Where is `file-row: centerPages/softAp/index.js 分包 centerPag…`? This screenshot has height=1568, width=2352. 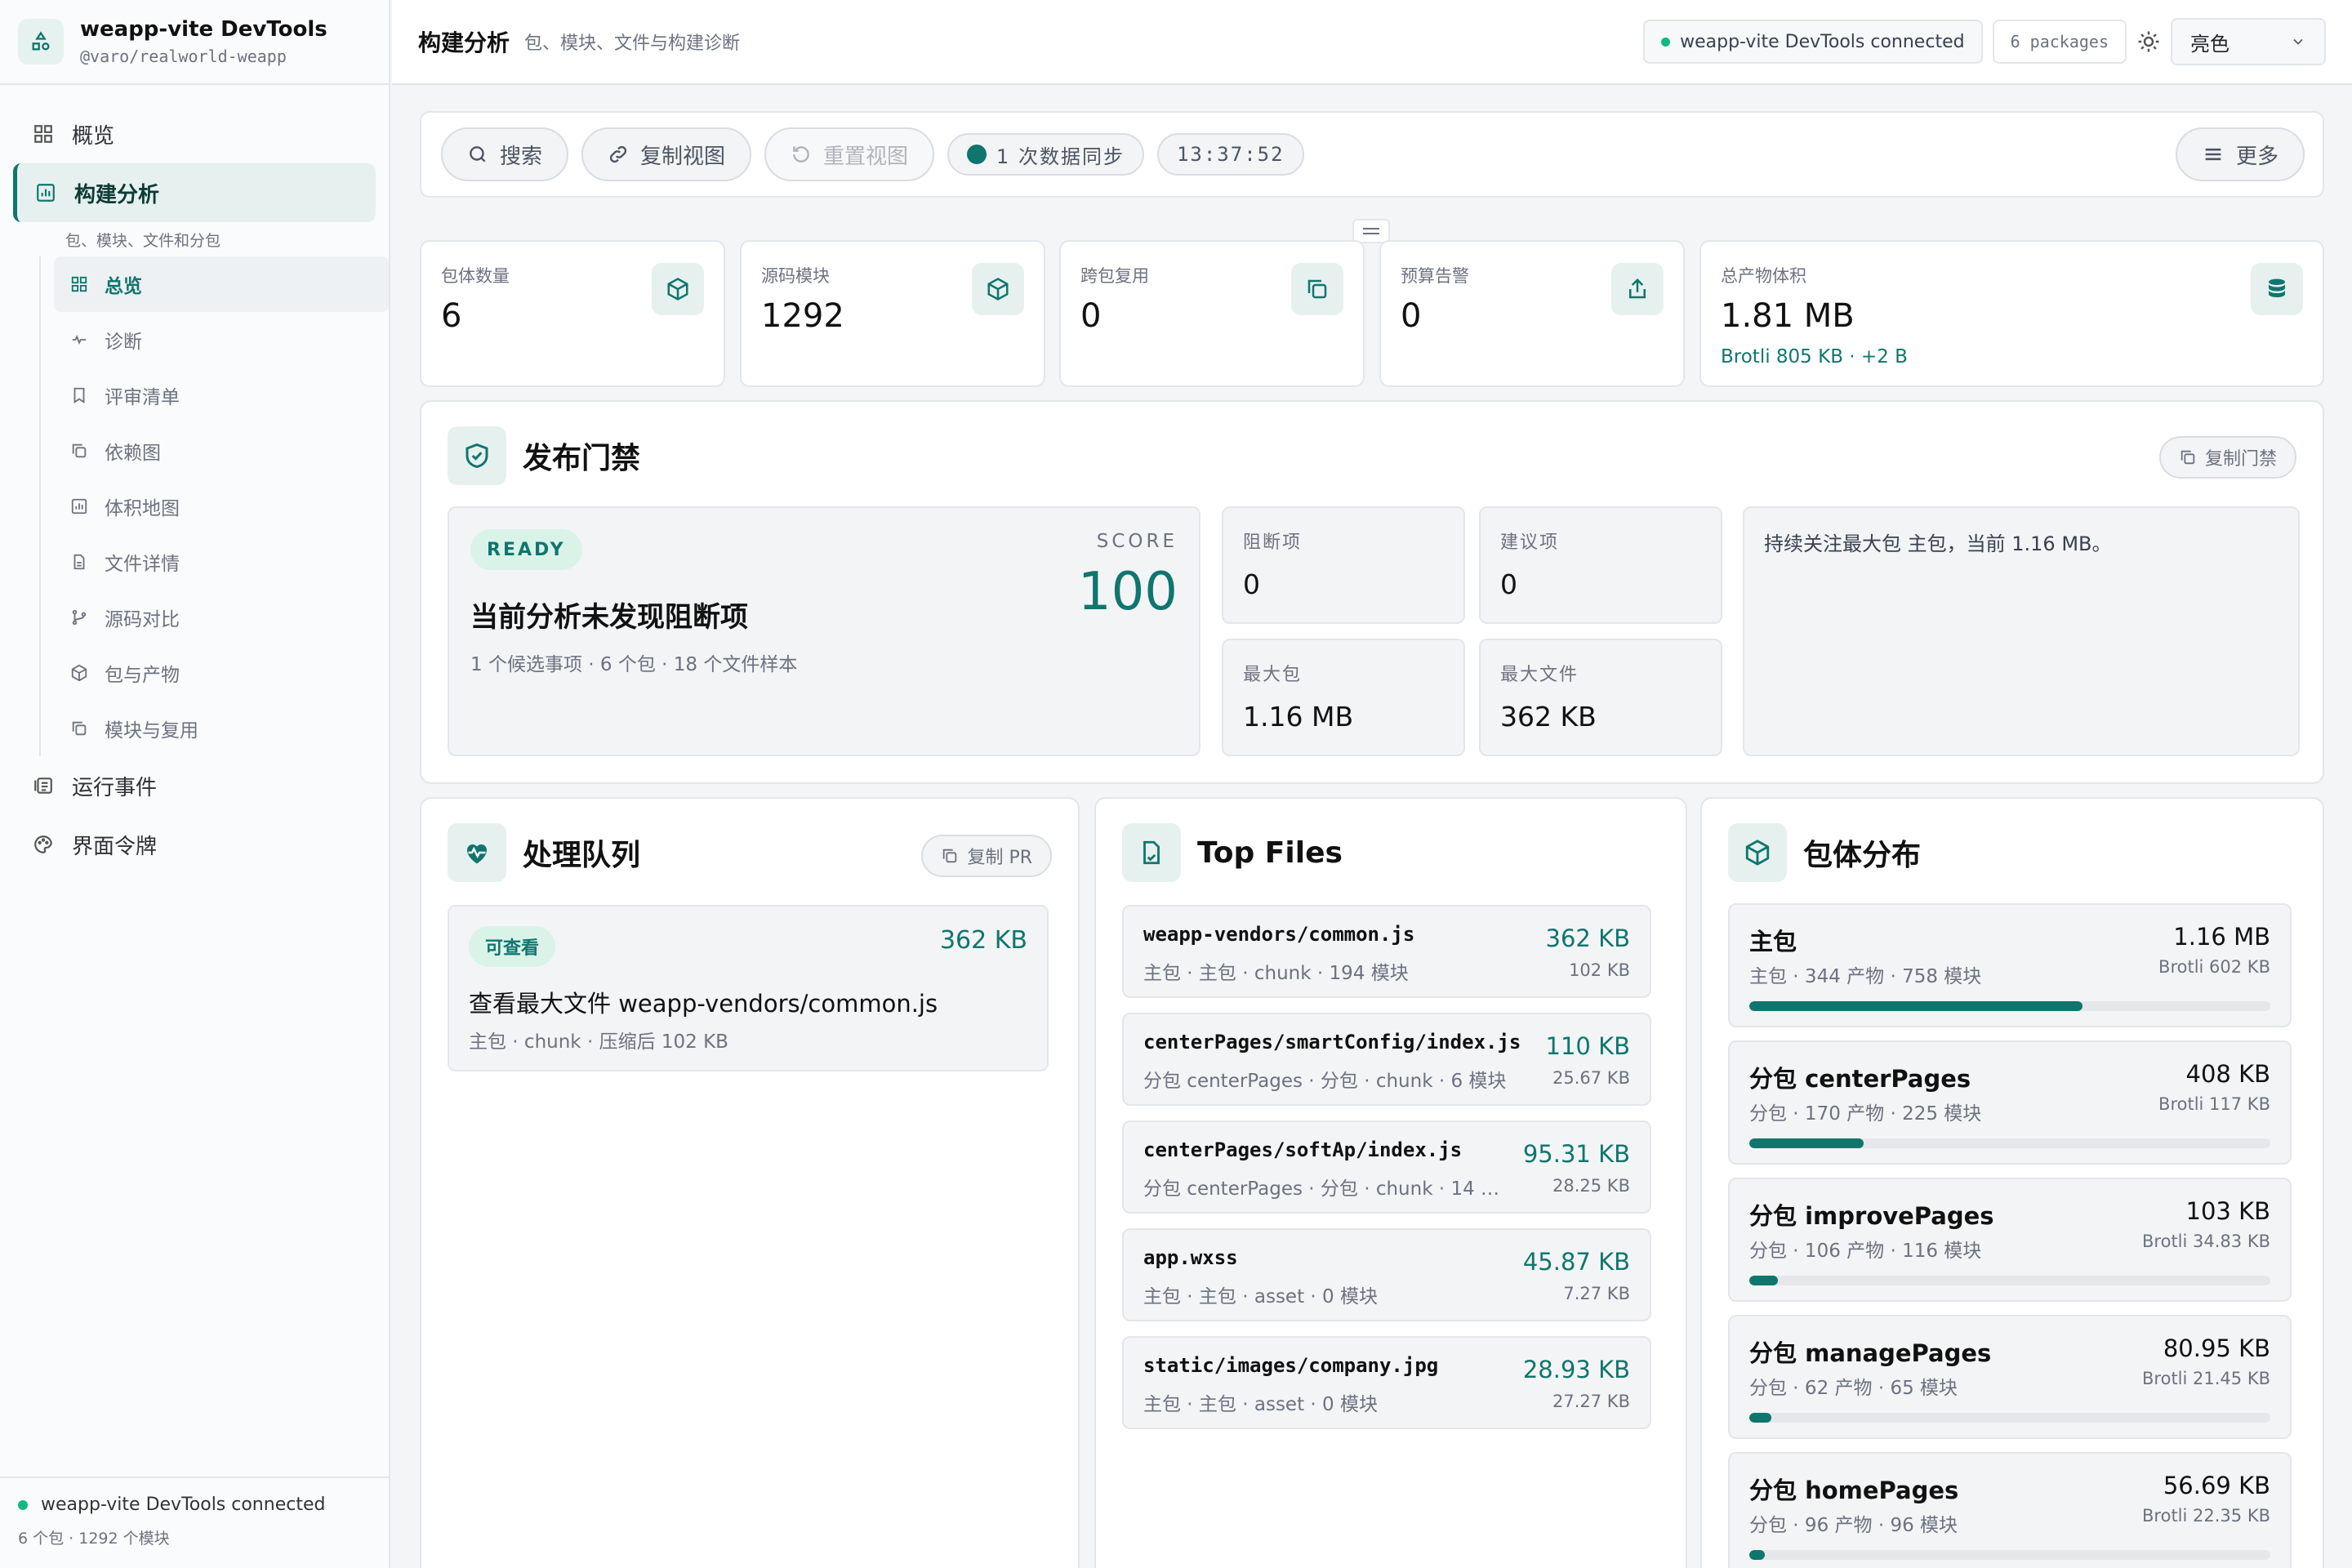
file-row: centerPages/softAp/index.js 分包 centerPag… is located at coordinates (1386, 1167).